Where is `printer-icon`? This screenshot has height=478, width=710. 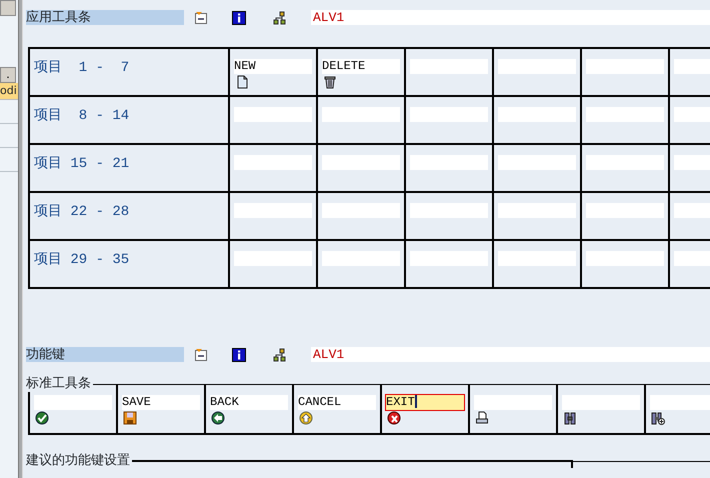 printer-icon is located at coordinates (482, 418).